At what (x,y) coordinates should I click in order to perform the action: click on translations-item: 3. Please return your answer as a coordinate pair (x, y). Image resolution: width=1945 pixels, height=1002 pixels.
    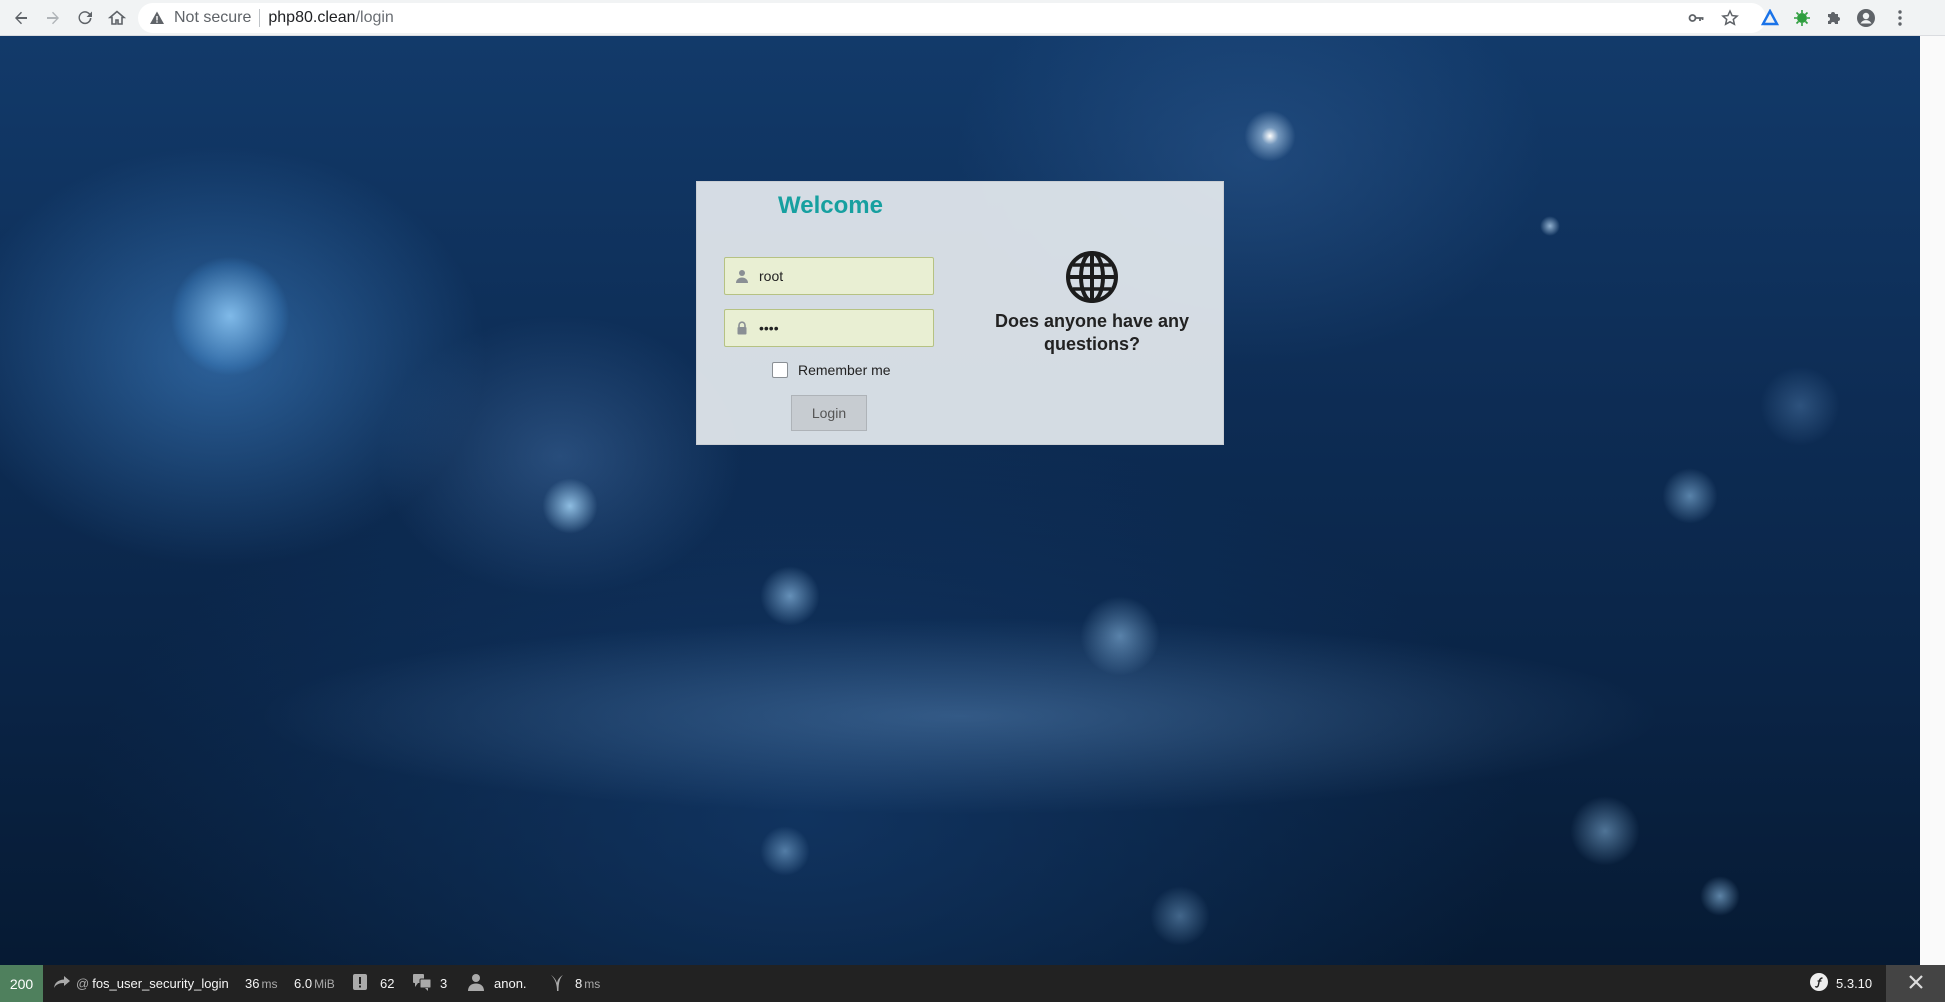
    Looking at the image, I should click on (429, 983).